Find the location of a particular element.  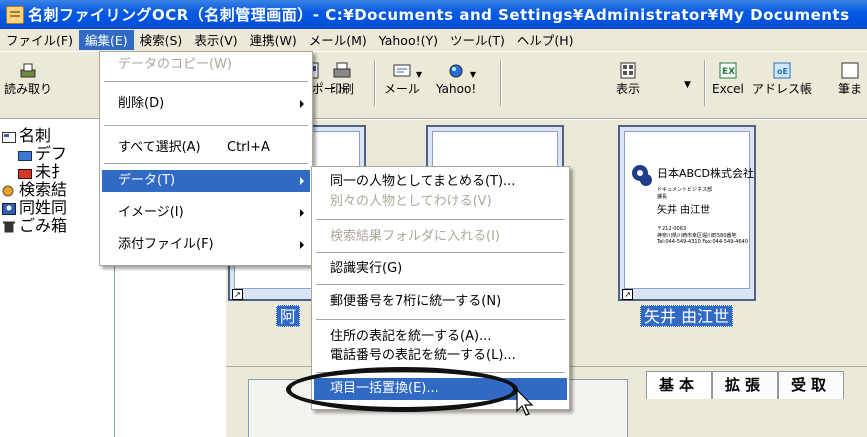

menu-item-label: データ(T) is located at coordinates (147, 180).